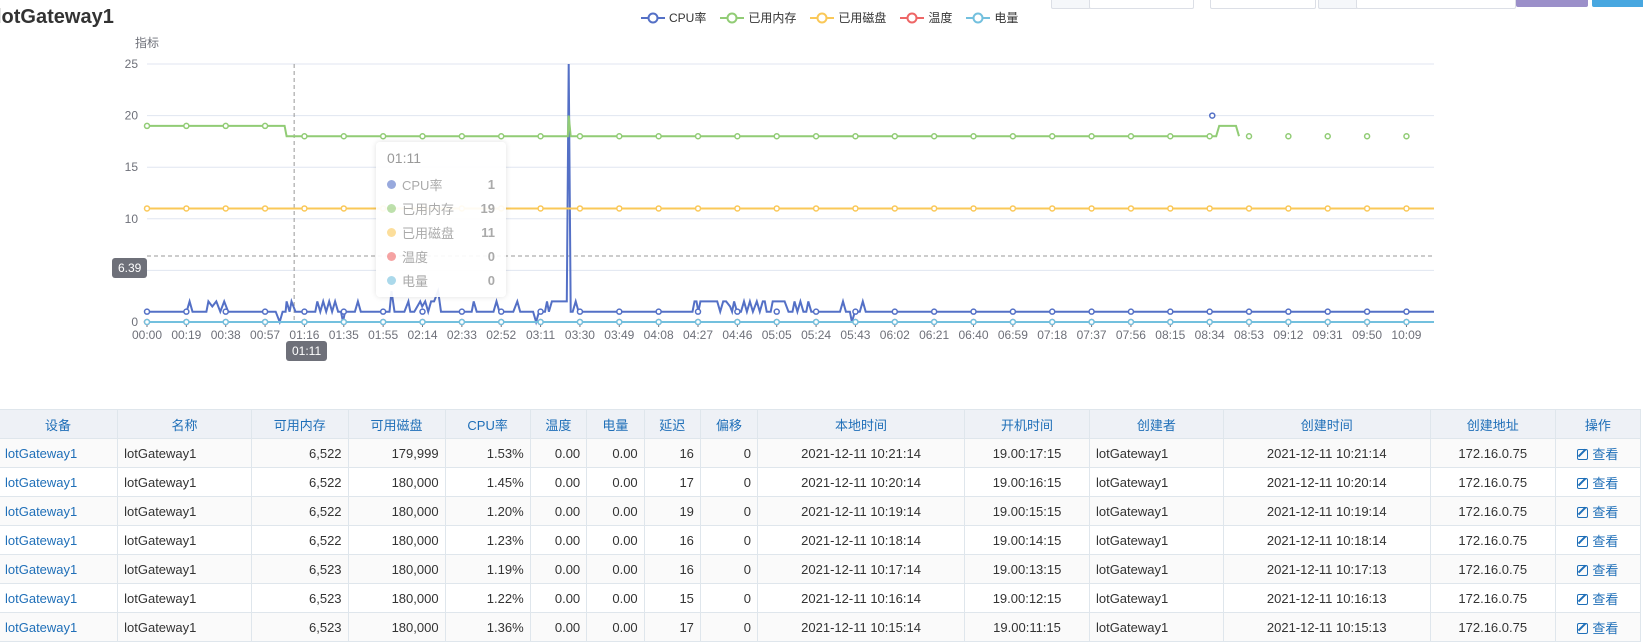  Describe the element at coordinates (1027, 424) in the screenshot. I see `column-header: 开机时间` at that location.